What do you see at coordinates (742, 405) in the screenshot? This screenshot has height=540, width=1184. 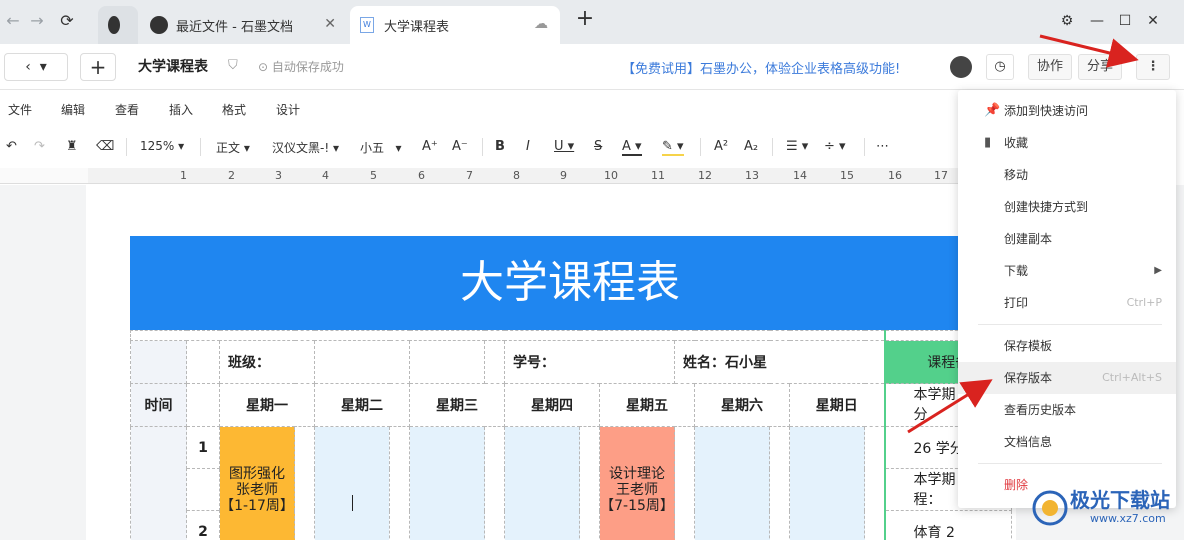 I see `day-header-sat: 星期六` at bounding box center [742, 405].